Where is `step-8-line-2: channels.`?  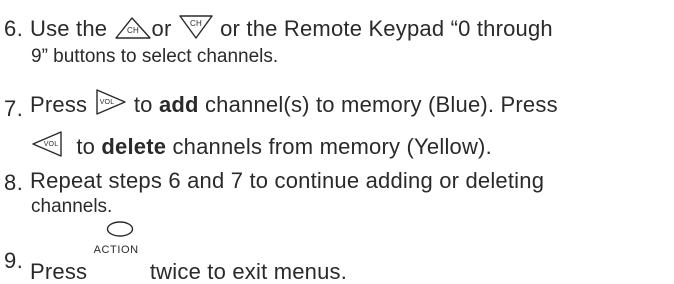 step-8-line-2: channels. is located at coordinates (72, 206).